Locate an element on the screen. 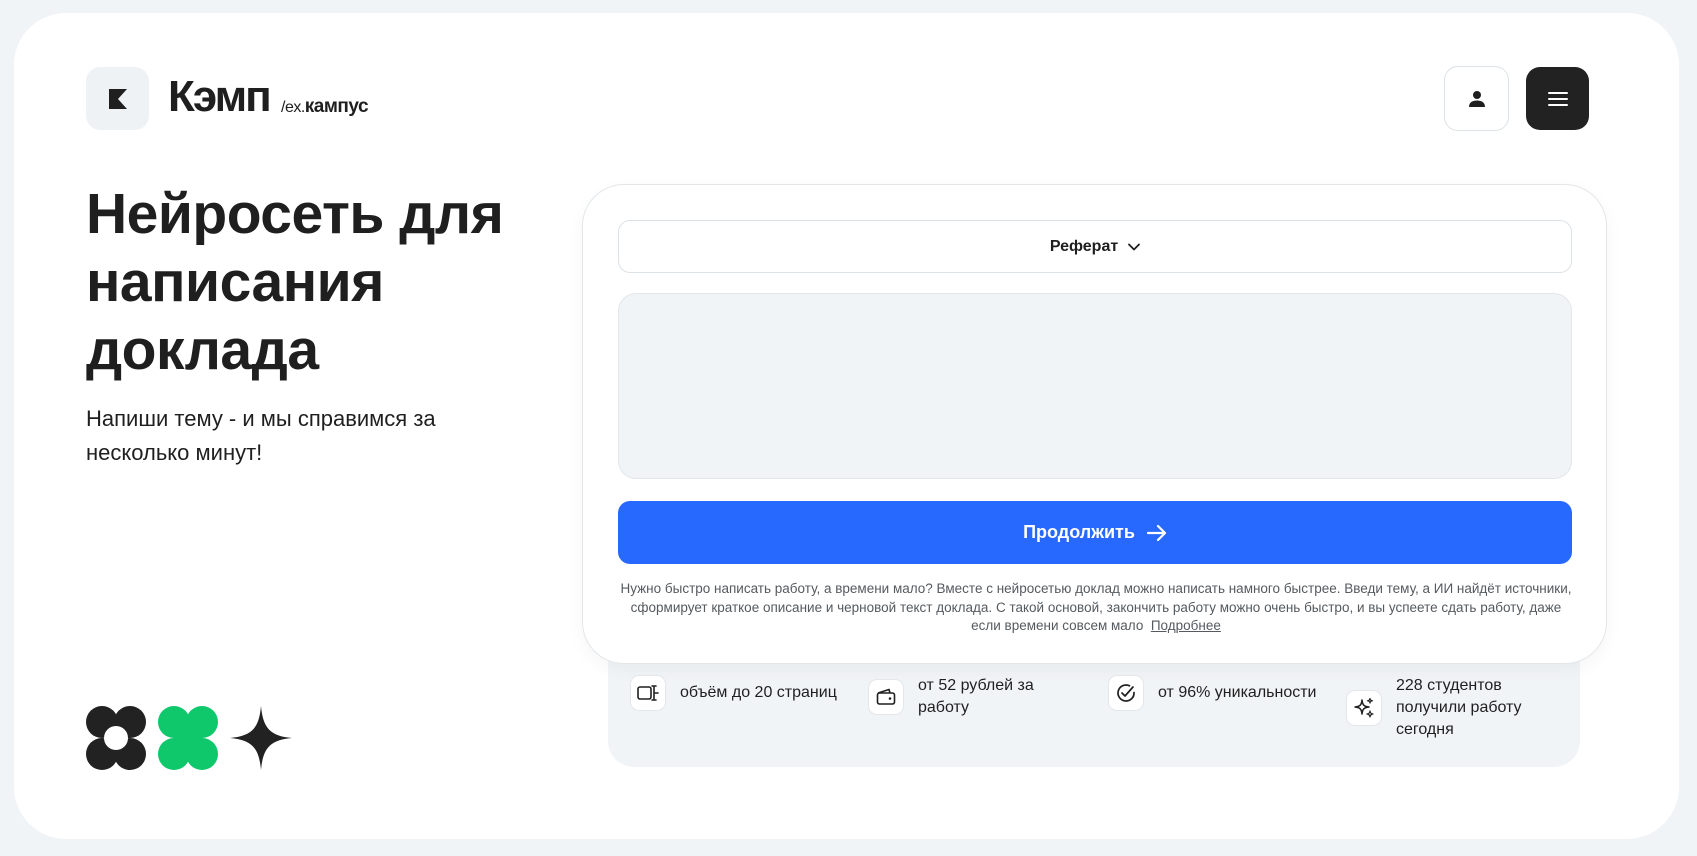 This screenshot has height=856, width=1697. sparkle-icon is located at coordinates (1364, 707).